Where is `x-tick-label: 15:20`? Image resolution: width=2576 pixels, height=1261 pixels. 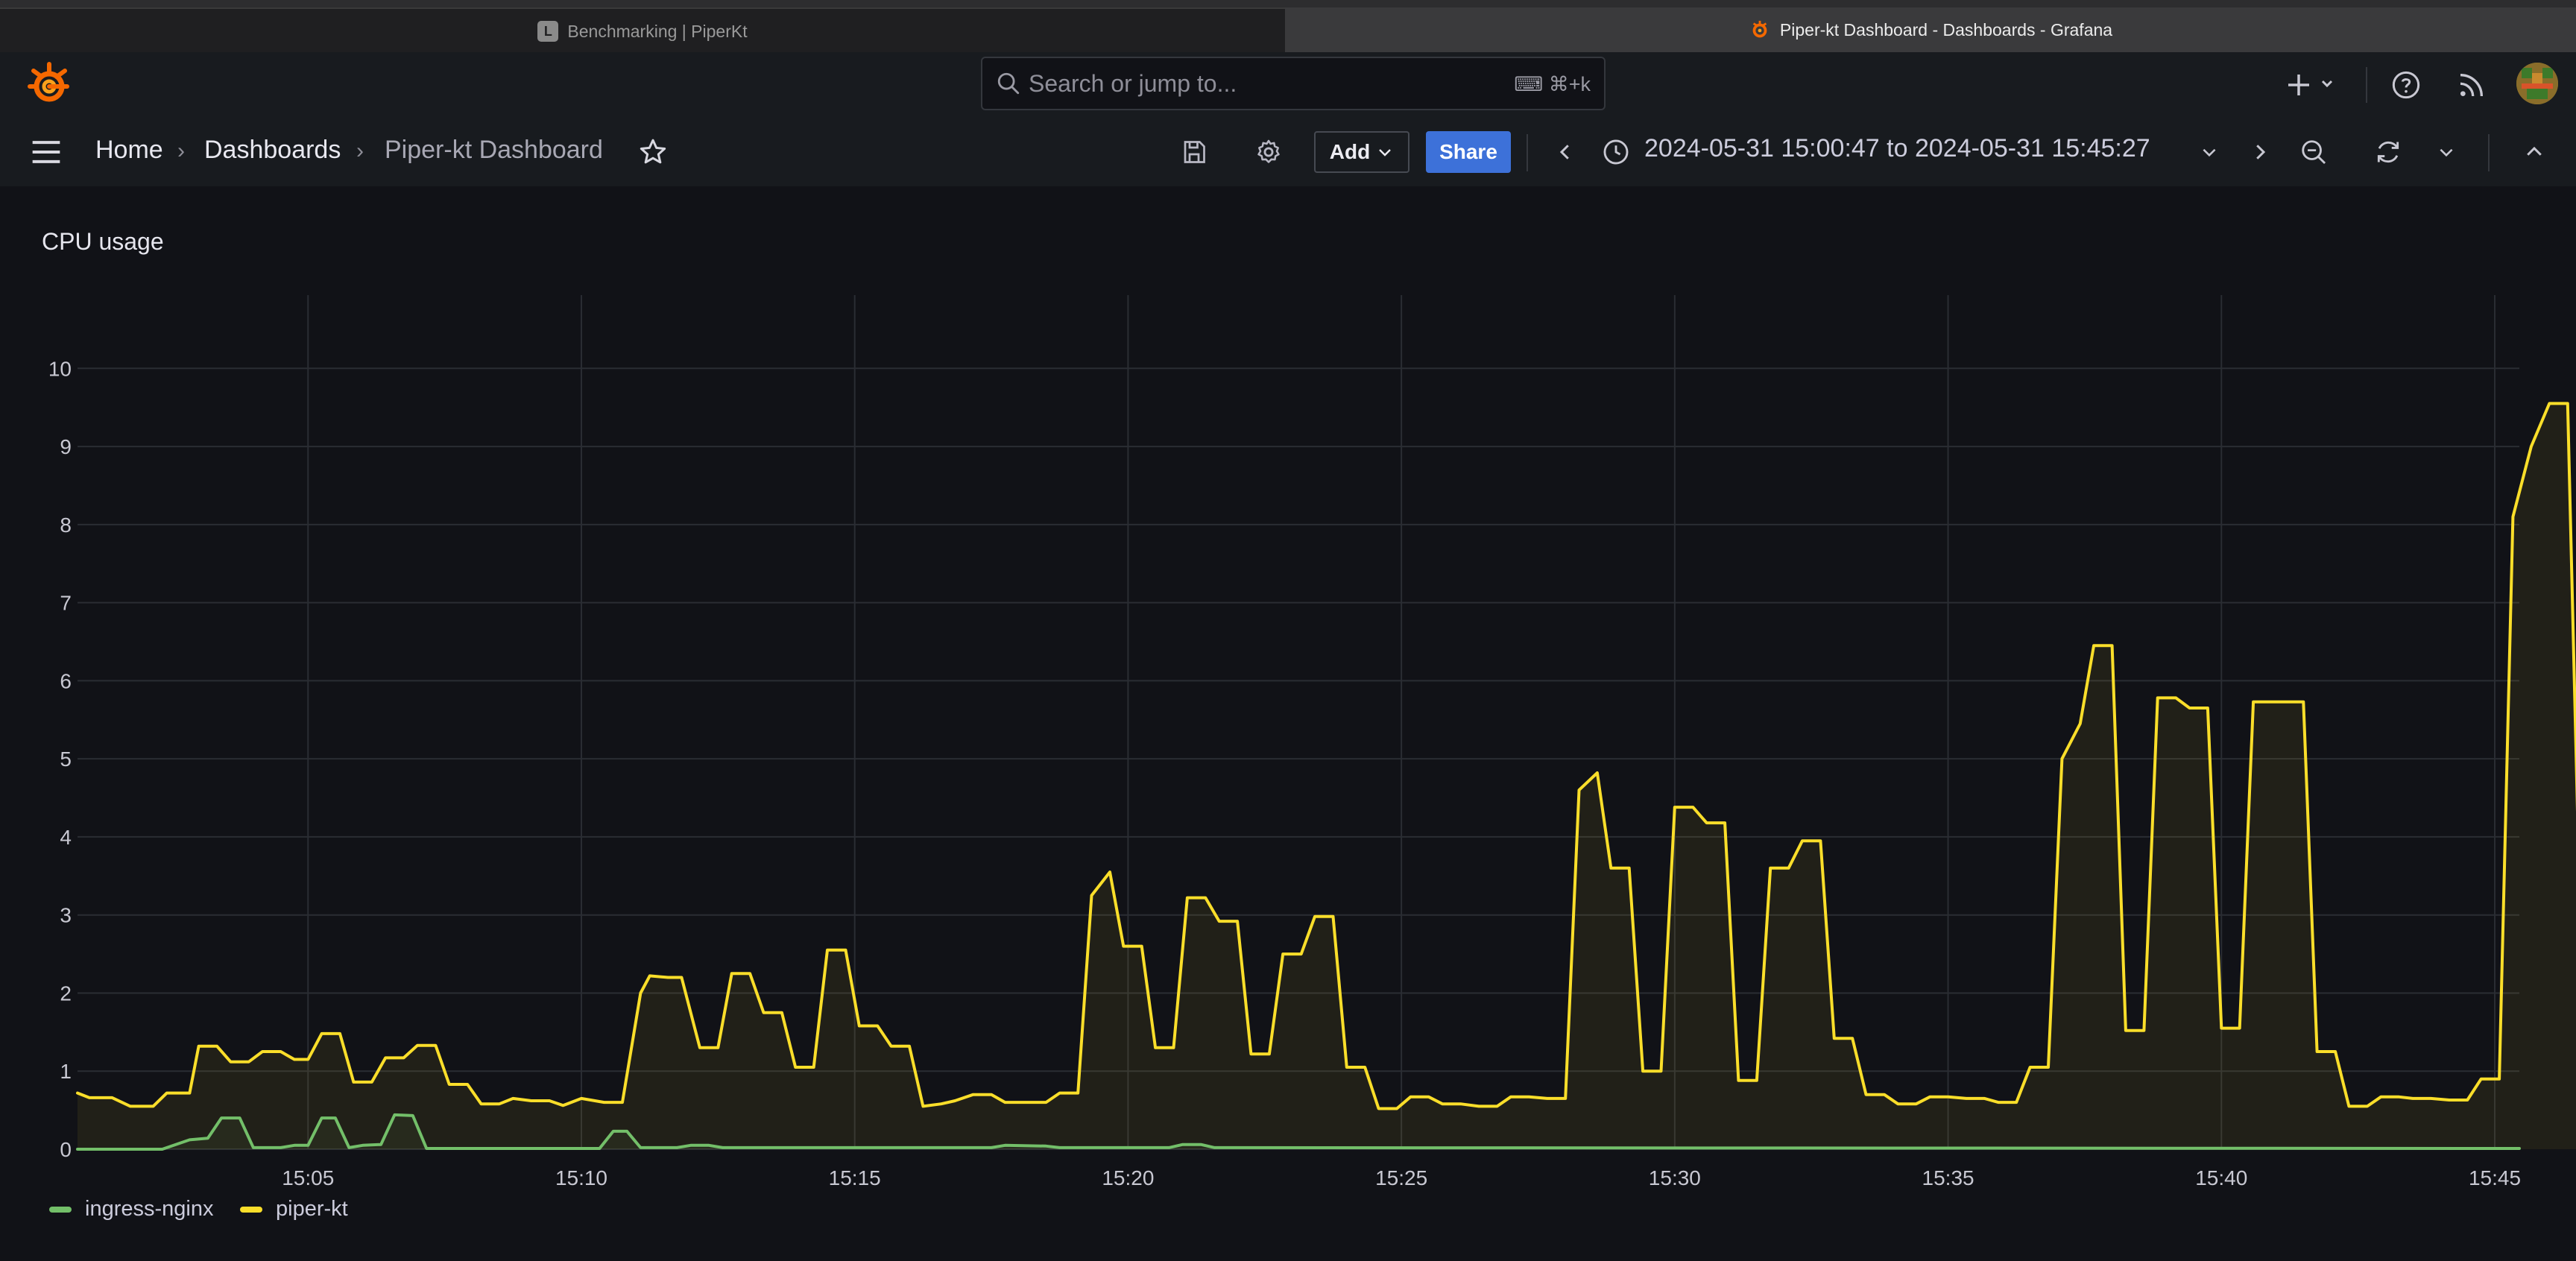 x-tick-label: 15:20 is located at coordinates (1128, 1177).